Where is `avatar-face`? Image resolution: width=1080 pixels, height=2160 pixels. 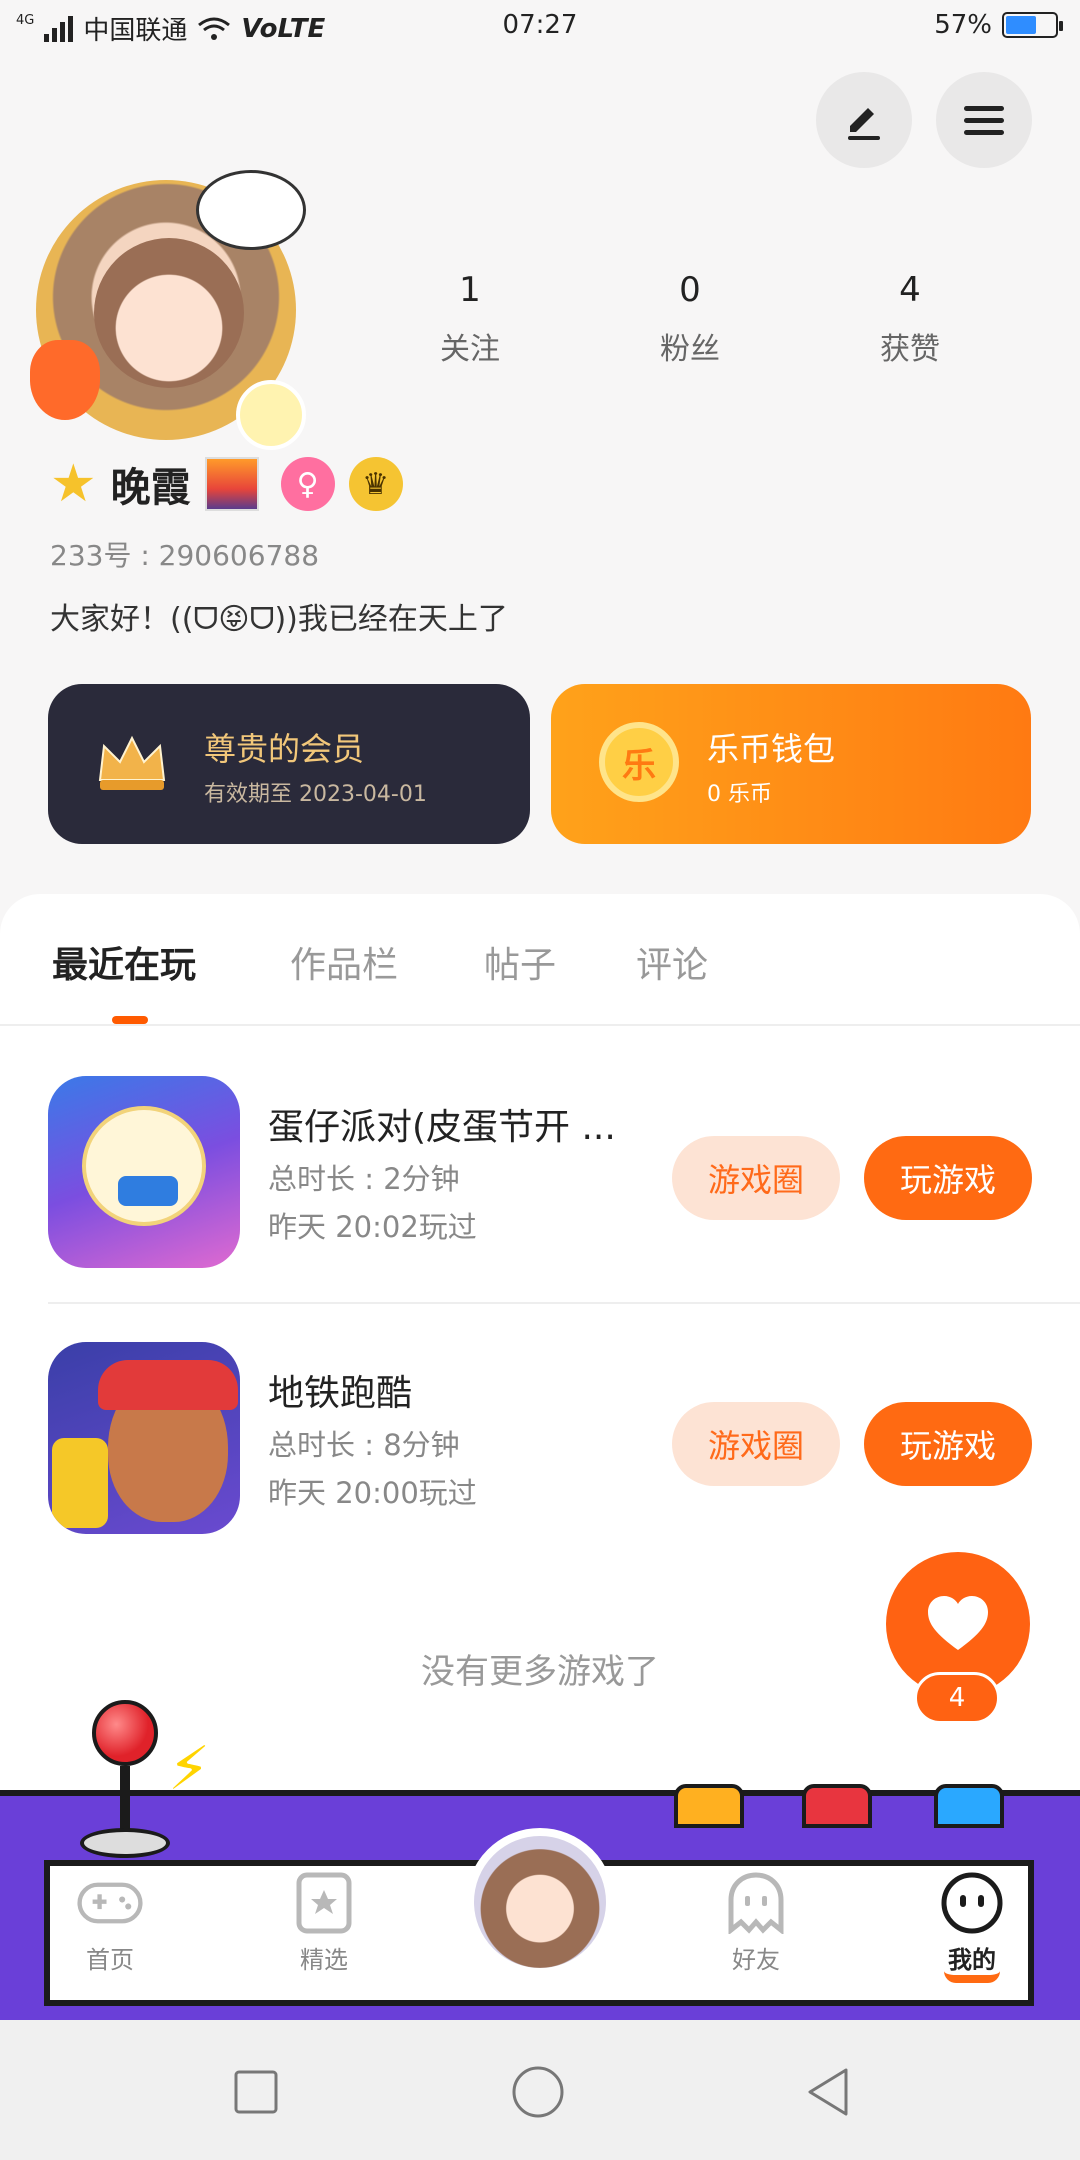 avatar-face is located at coordinates (169, 313).